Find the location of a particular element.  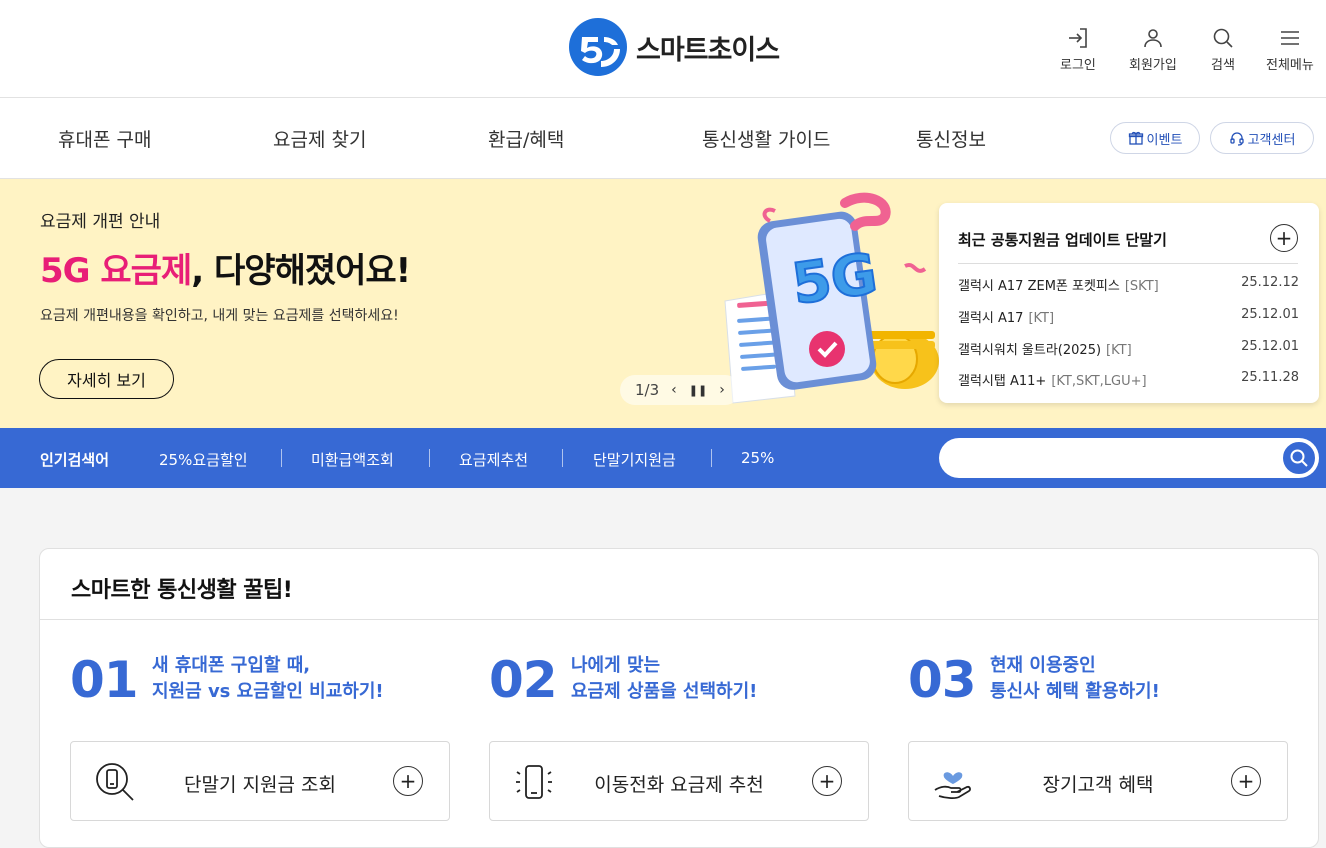

update-row: 갤럭시탭 A11+ [KT,SKT,LGU+] 25.11.28 is located at coordinates (1128, 380).